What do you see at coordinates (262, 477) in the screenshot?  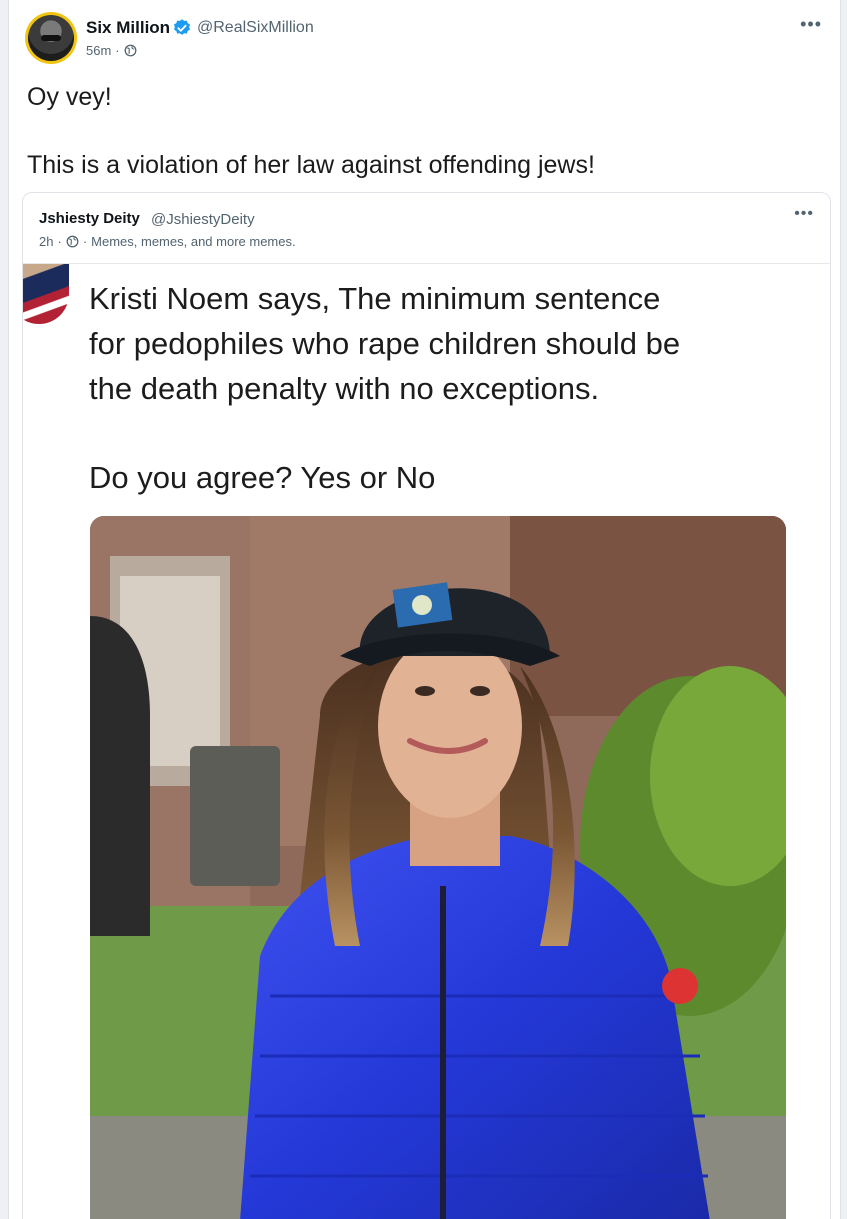 I see `meme-caption-line: Do you agree? Yes or No` at bounding box center [262, 477].